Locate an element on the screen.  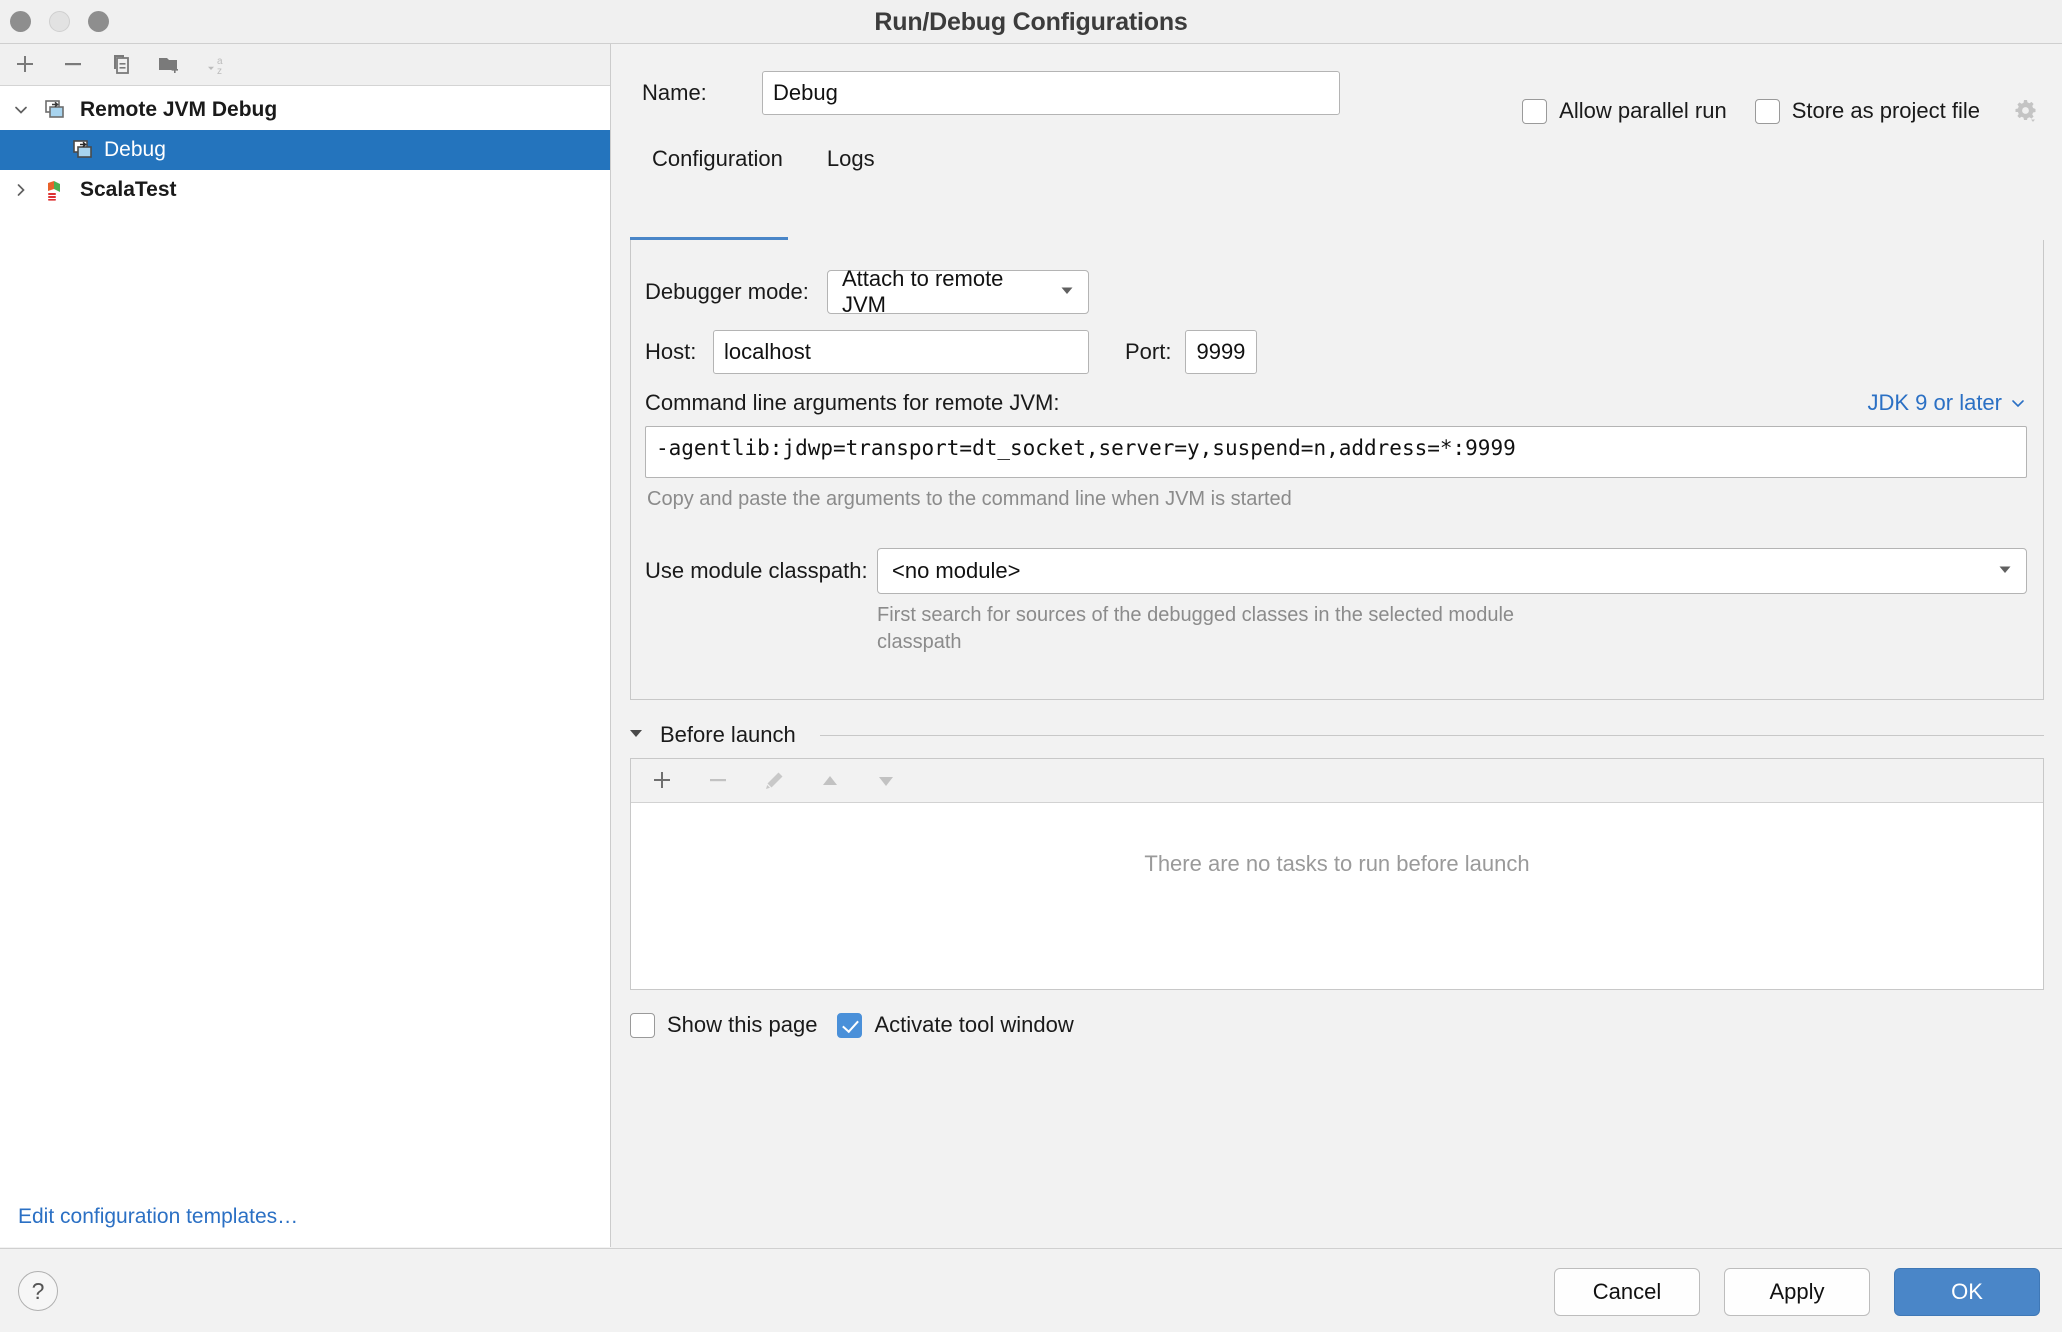
host-input is located at coordinates (901, 352).